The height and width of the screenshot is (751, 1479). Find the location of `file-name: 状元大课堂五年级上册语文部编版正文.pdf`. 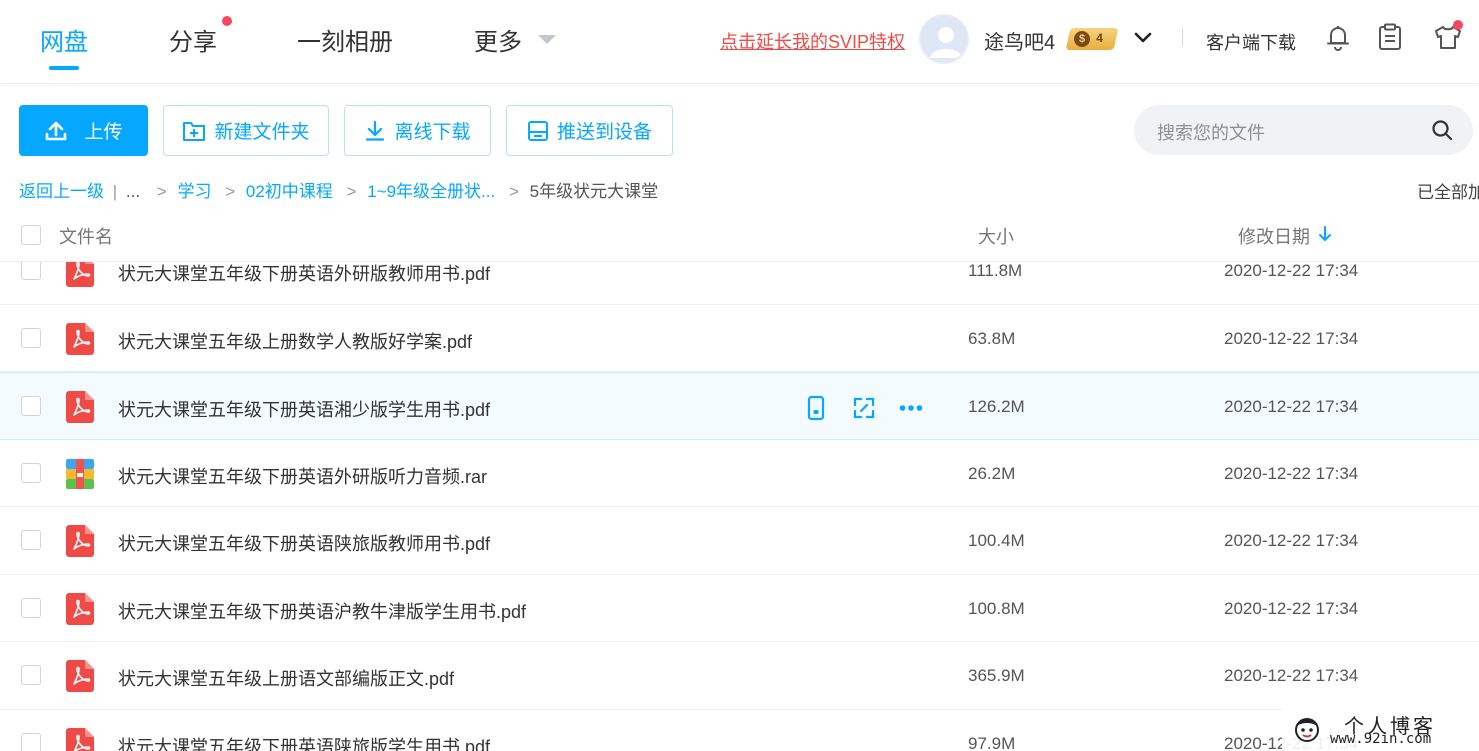

file-name: 状元大课堂五年级上册语文部编版正文.pdf is located at coordinates (286, 678).